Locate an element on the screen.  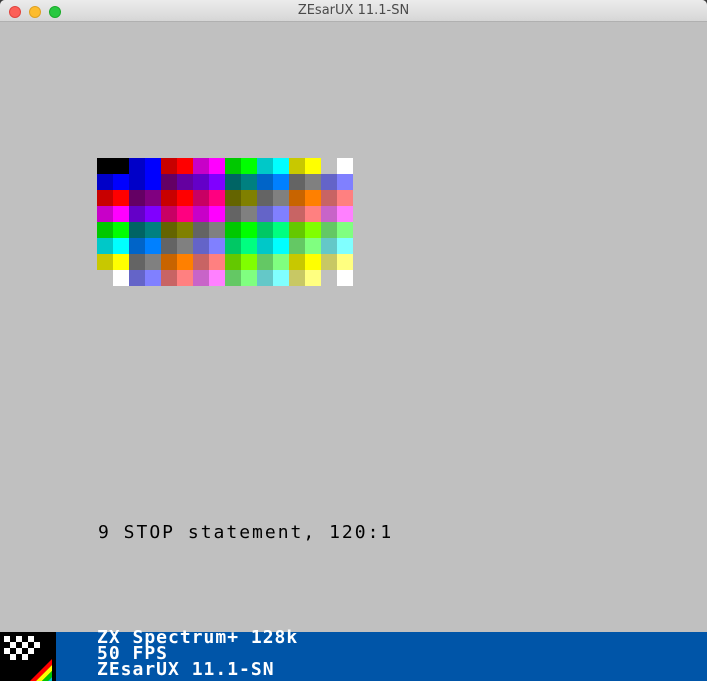
title-bar: ZEsarUX 11.1-SN is located at coordinates (353, 11).